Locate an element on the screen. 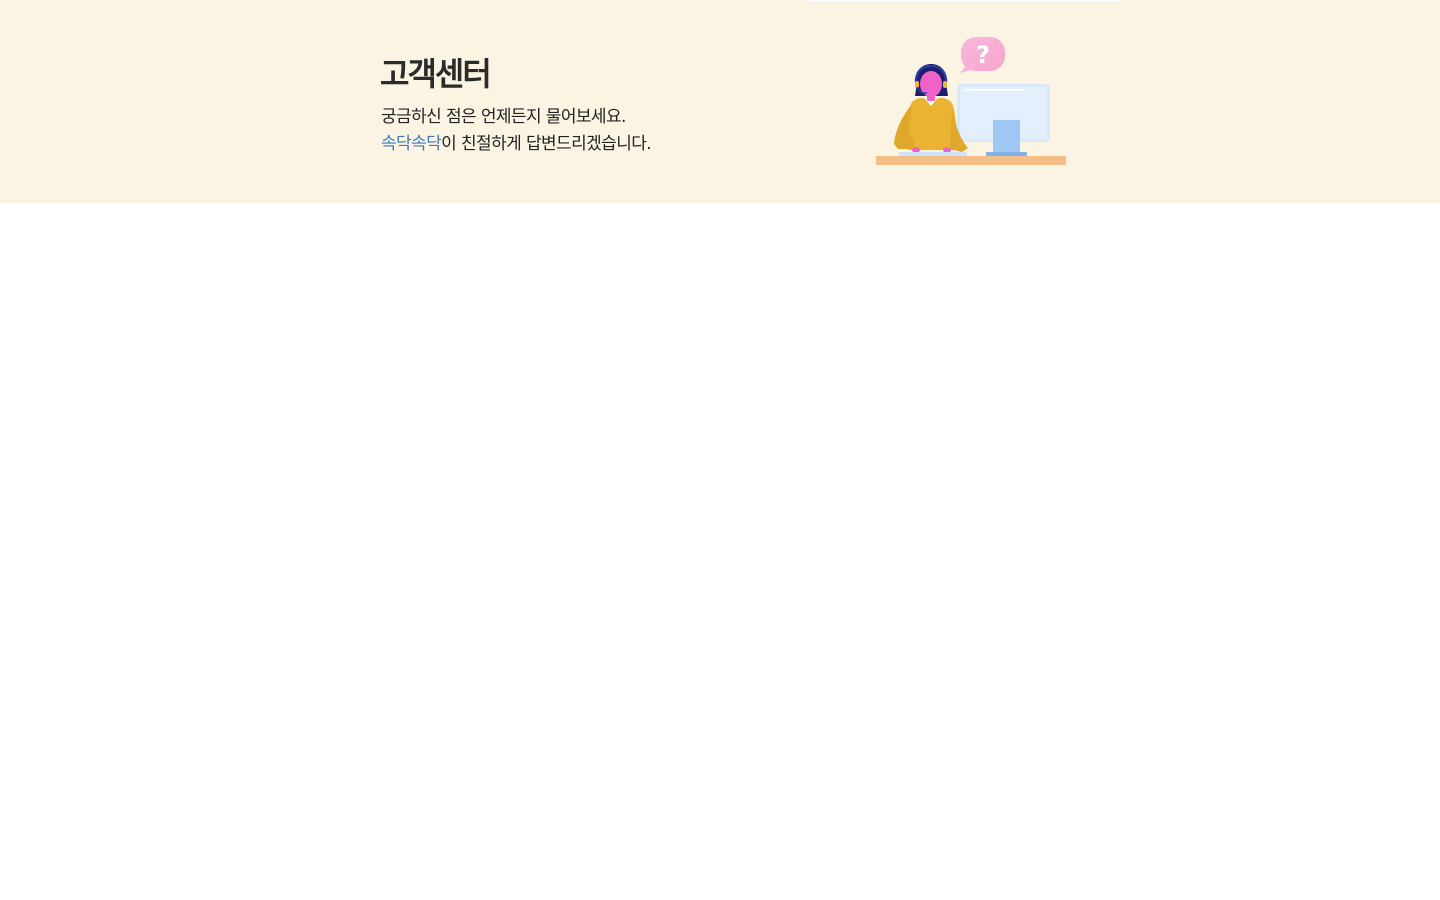  question-bubble-icon: ? is located at coordinates (982, 55).